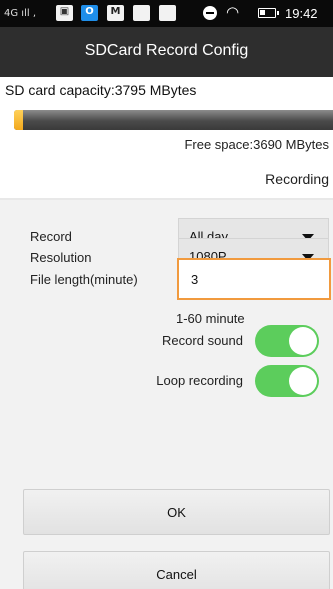  What do you see at coordinates (18, 120) in the screenshot?
I see `storage-used-fill` at bounding box center [18, 120].